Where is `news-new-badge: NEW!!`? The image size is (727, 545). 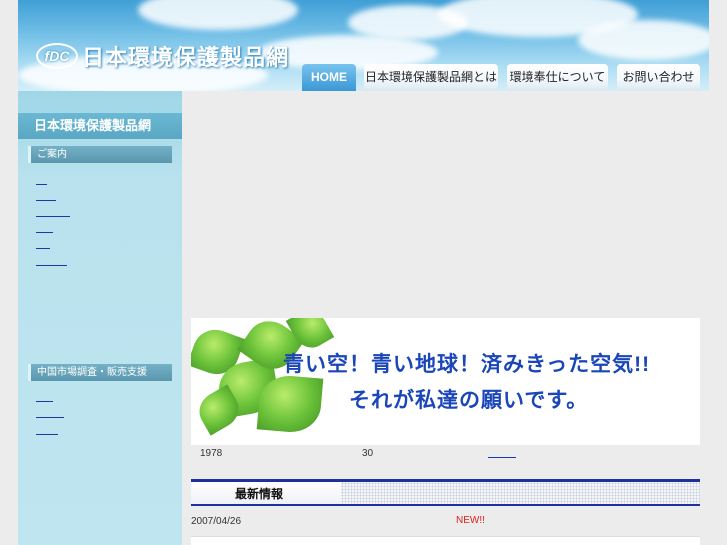 news-new-badge: NEW!! is located at coordinates (470, 520).